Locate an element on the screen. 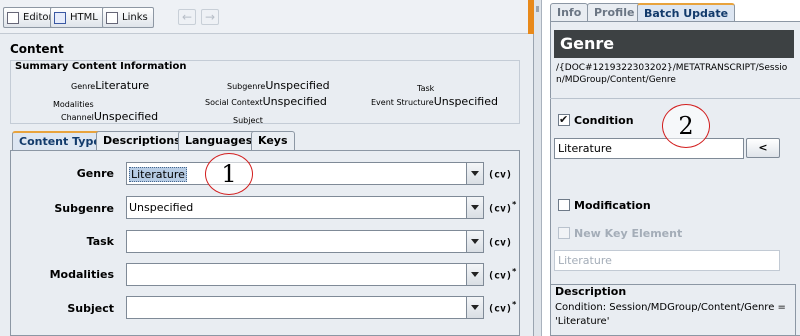  html-button: HTML is located at coordinates (77, 17).